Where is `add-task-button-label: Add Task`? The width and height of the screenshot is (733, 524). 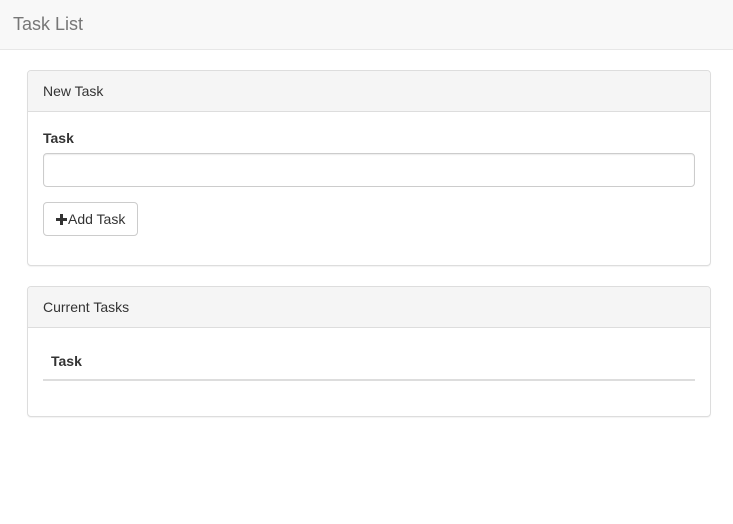
add-task-button-label: Add Task is located at coordinates (97, 219).